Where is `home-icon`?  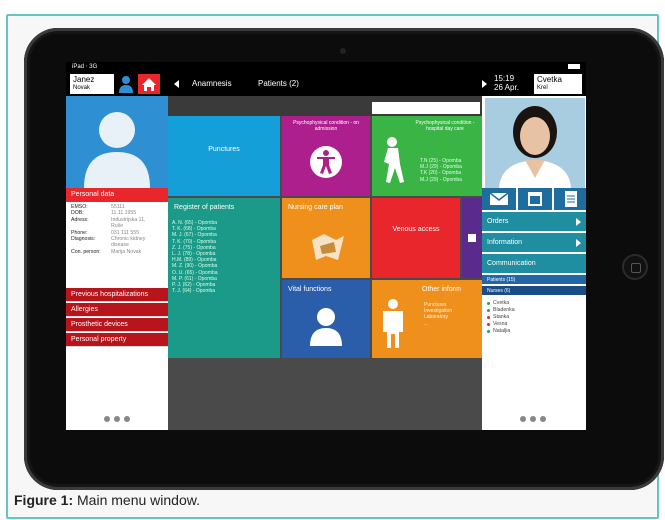 home-icon is located at coordinates (149, 84).